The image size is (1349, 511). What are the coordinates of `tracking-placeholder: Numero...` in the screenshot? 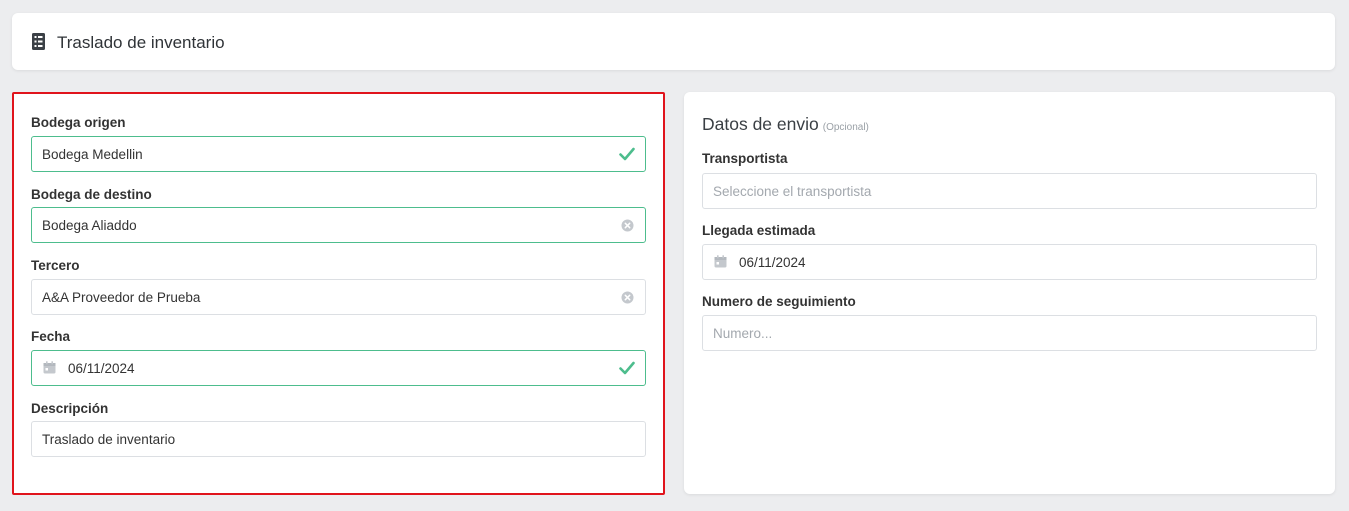 It's located at (743, 333).